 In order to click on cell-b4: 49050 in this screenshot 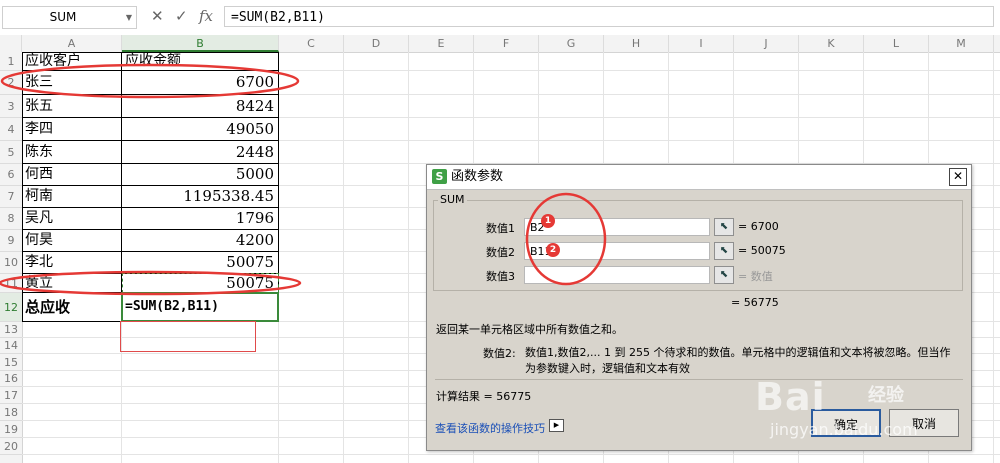, I will do `click(198, 129)`.